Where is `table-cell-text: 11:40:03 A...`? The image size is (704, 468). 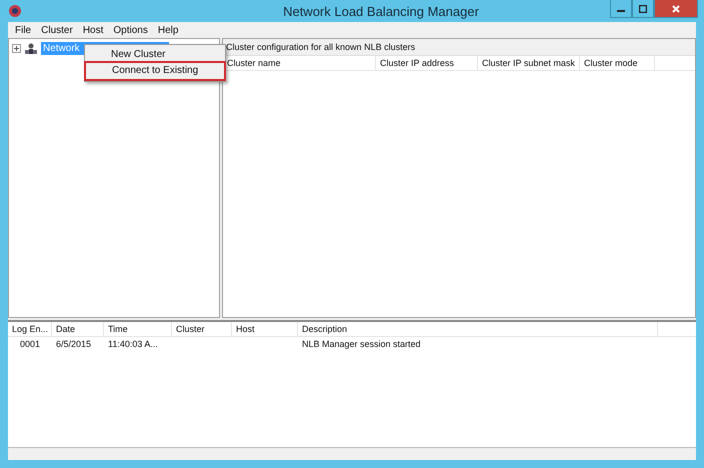
table-cell-text: 11:40:03 A... is located at coordinates (133, 344).